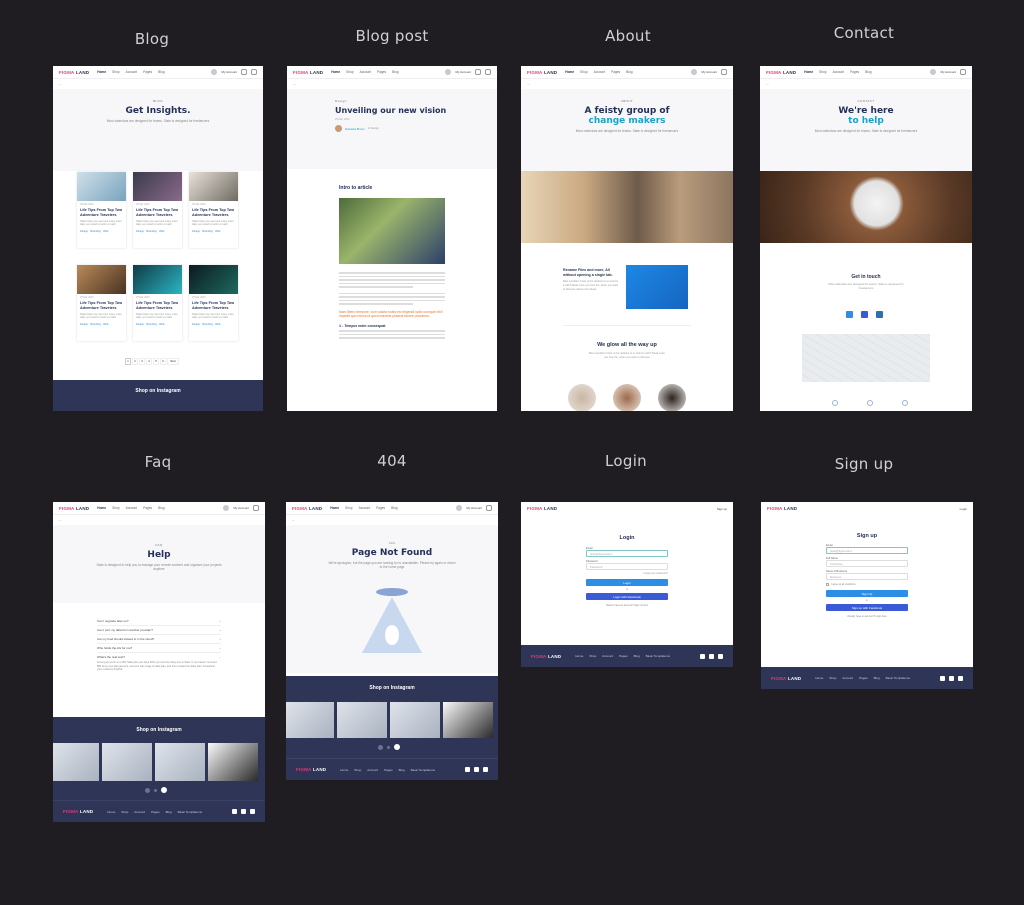 The height and width of the screenshot is (905, 1024). Describe the element at coordinates (627, 573) in the screenshot. I see `forgot-link: Forgot your password?` at that location.